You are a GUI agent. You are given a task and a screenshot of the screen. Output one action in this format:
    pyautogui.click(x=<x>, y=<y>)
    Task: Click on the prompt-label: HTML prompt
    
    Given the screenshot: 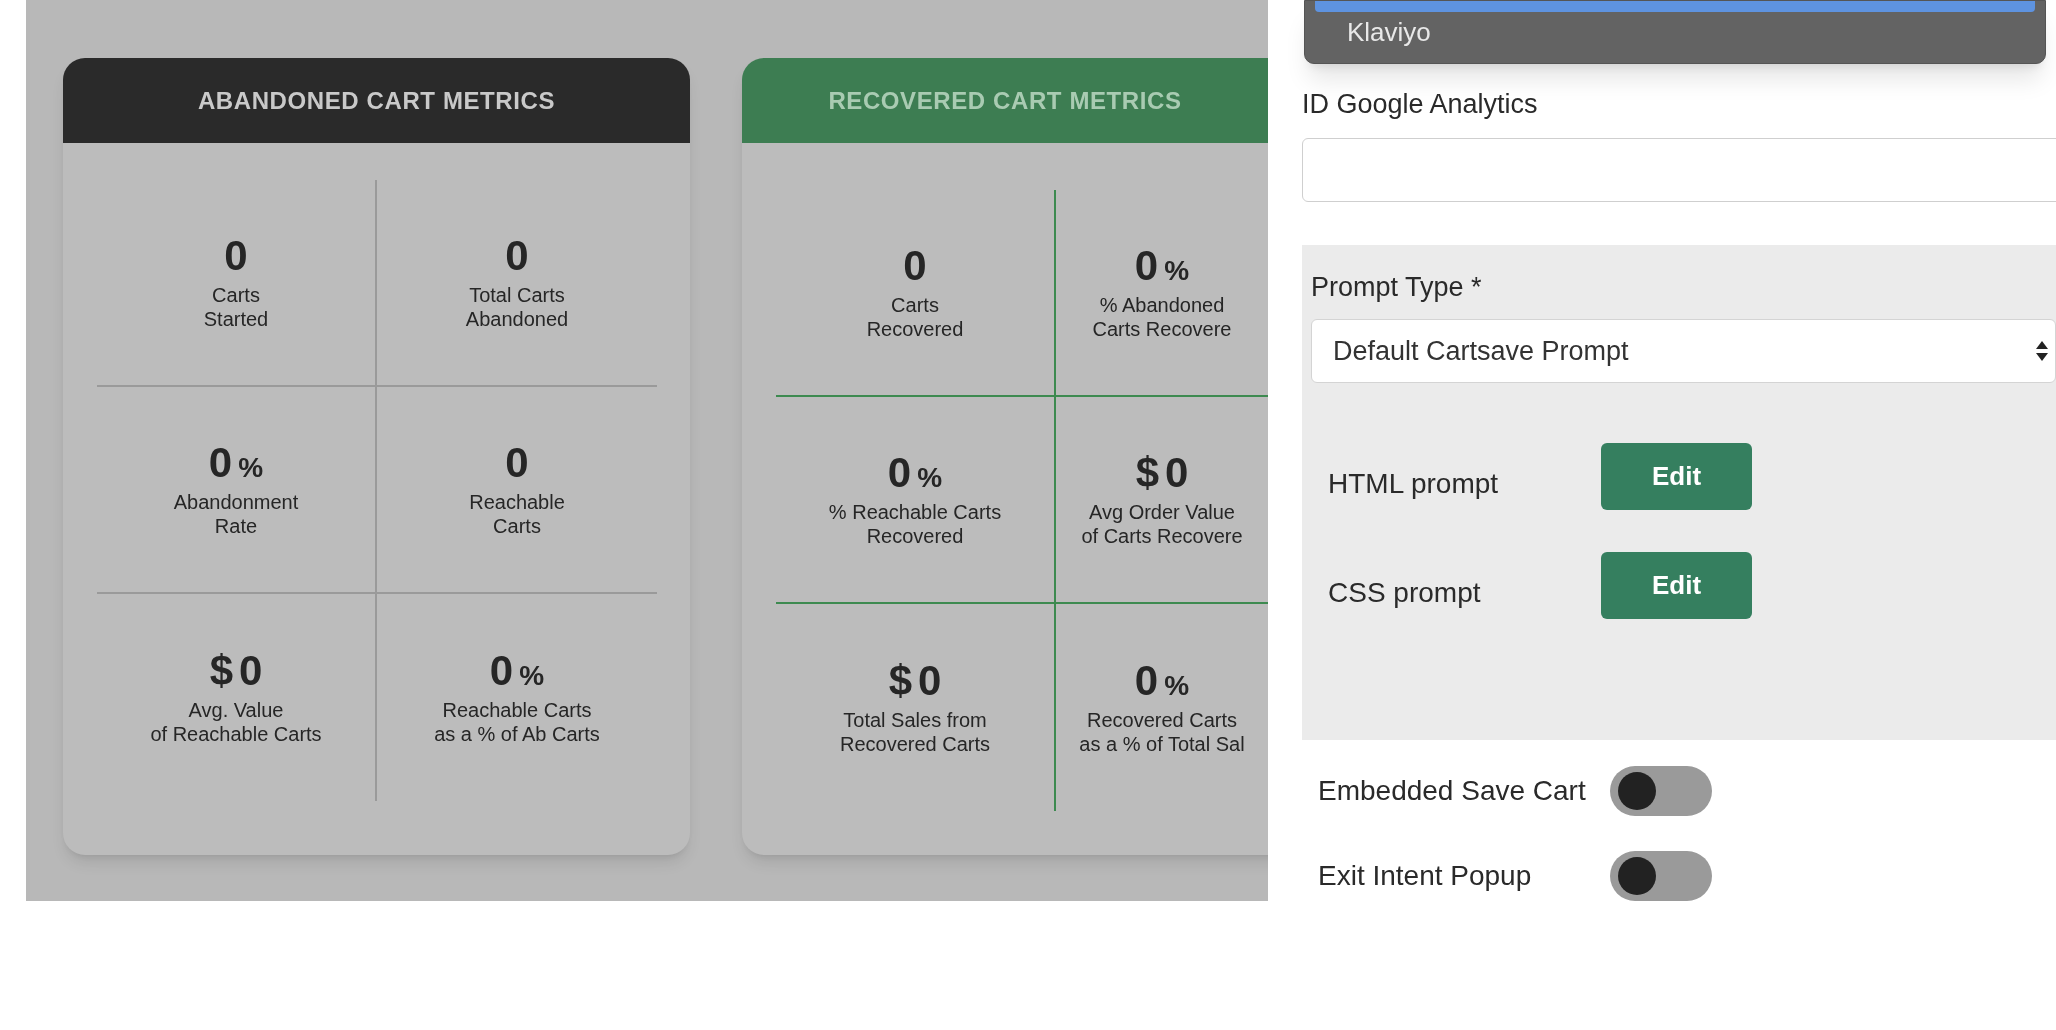 What is the action you would take?
    pyautogui.click(x=1413, y=483)
    